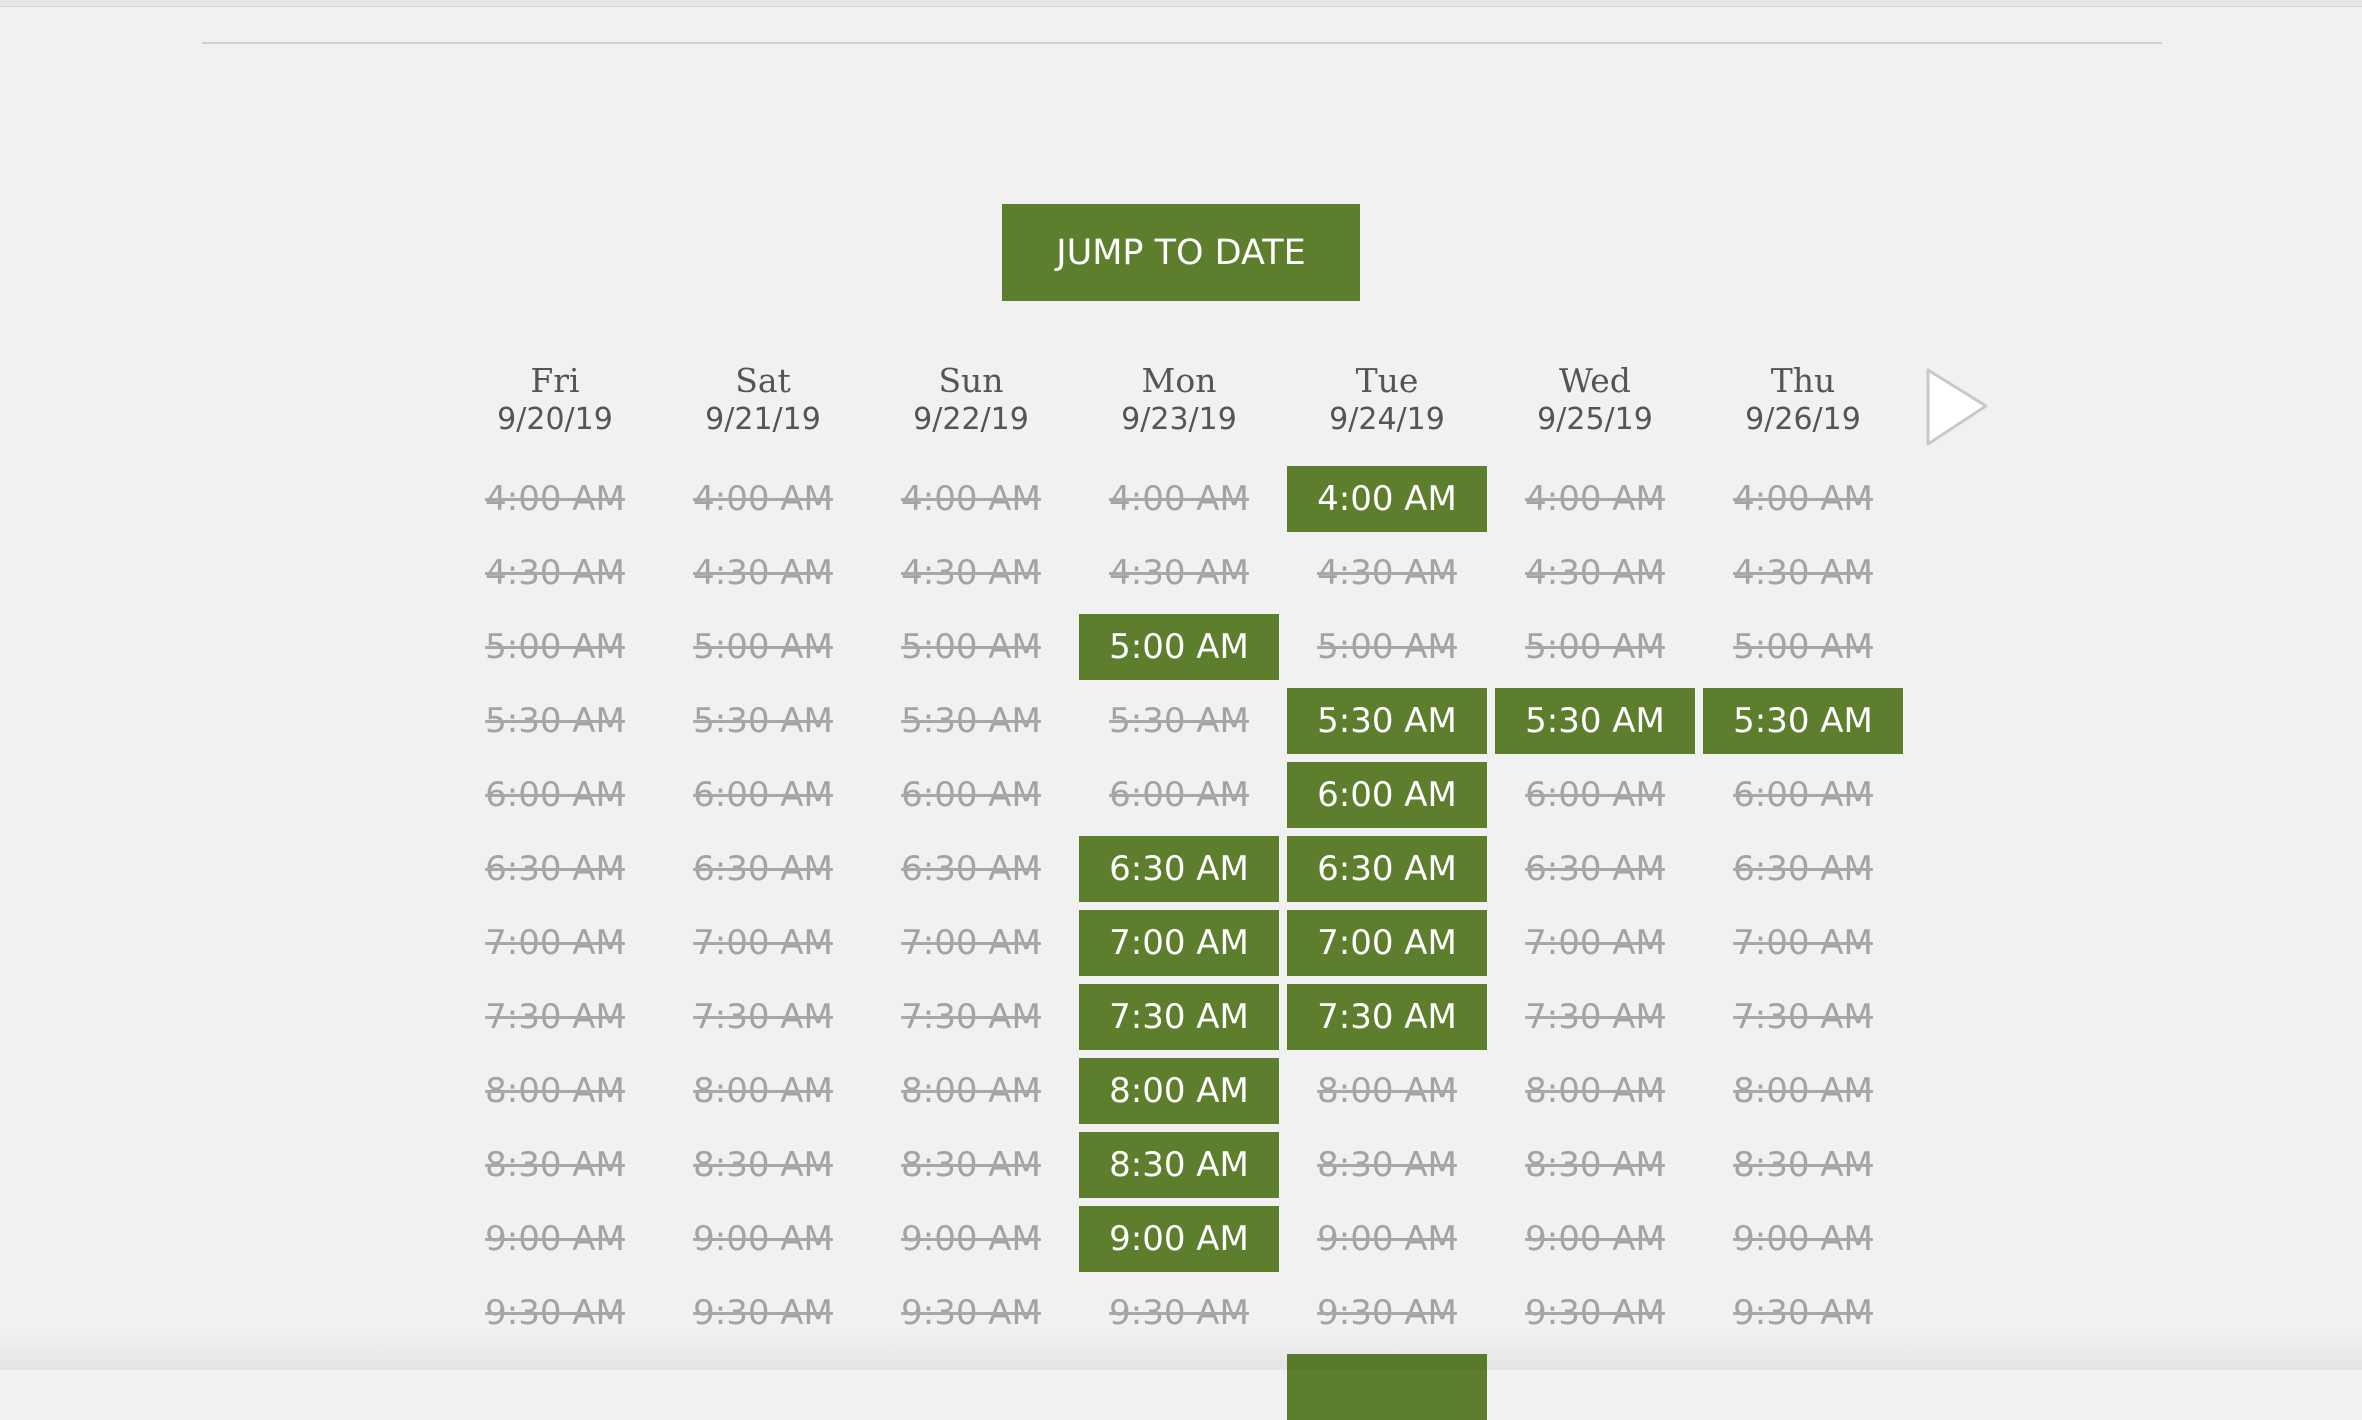 This screenshot has width=2362, height=1420. I want to click on day-header-sun: Sun 9/22/19, so click(971, 399).